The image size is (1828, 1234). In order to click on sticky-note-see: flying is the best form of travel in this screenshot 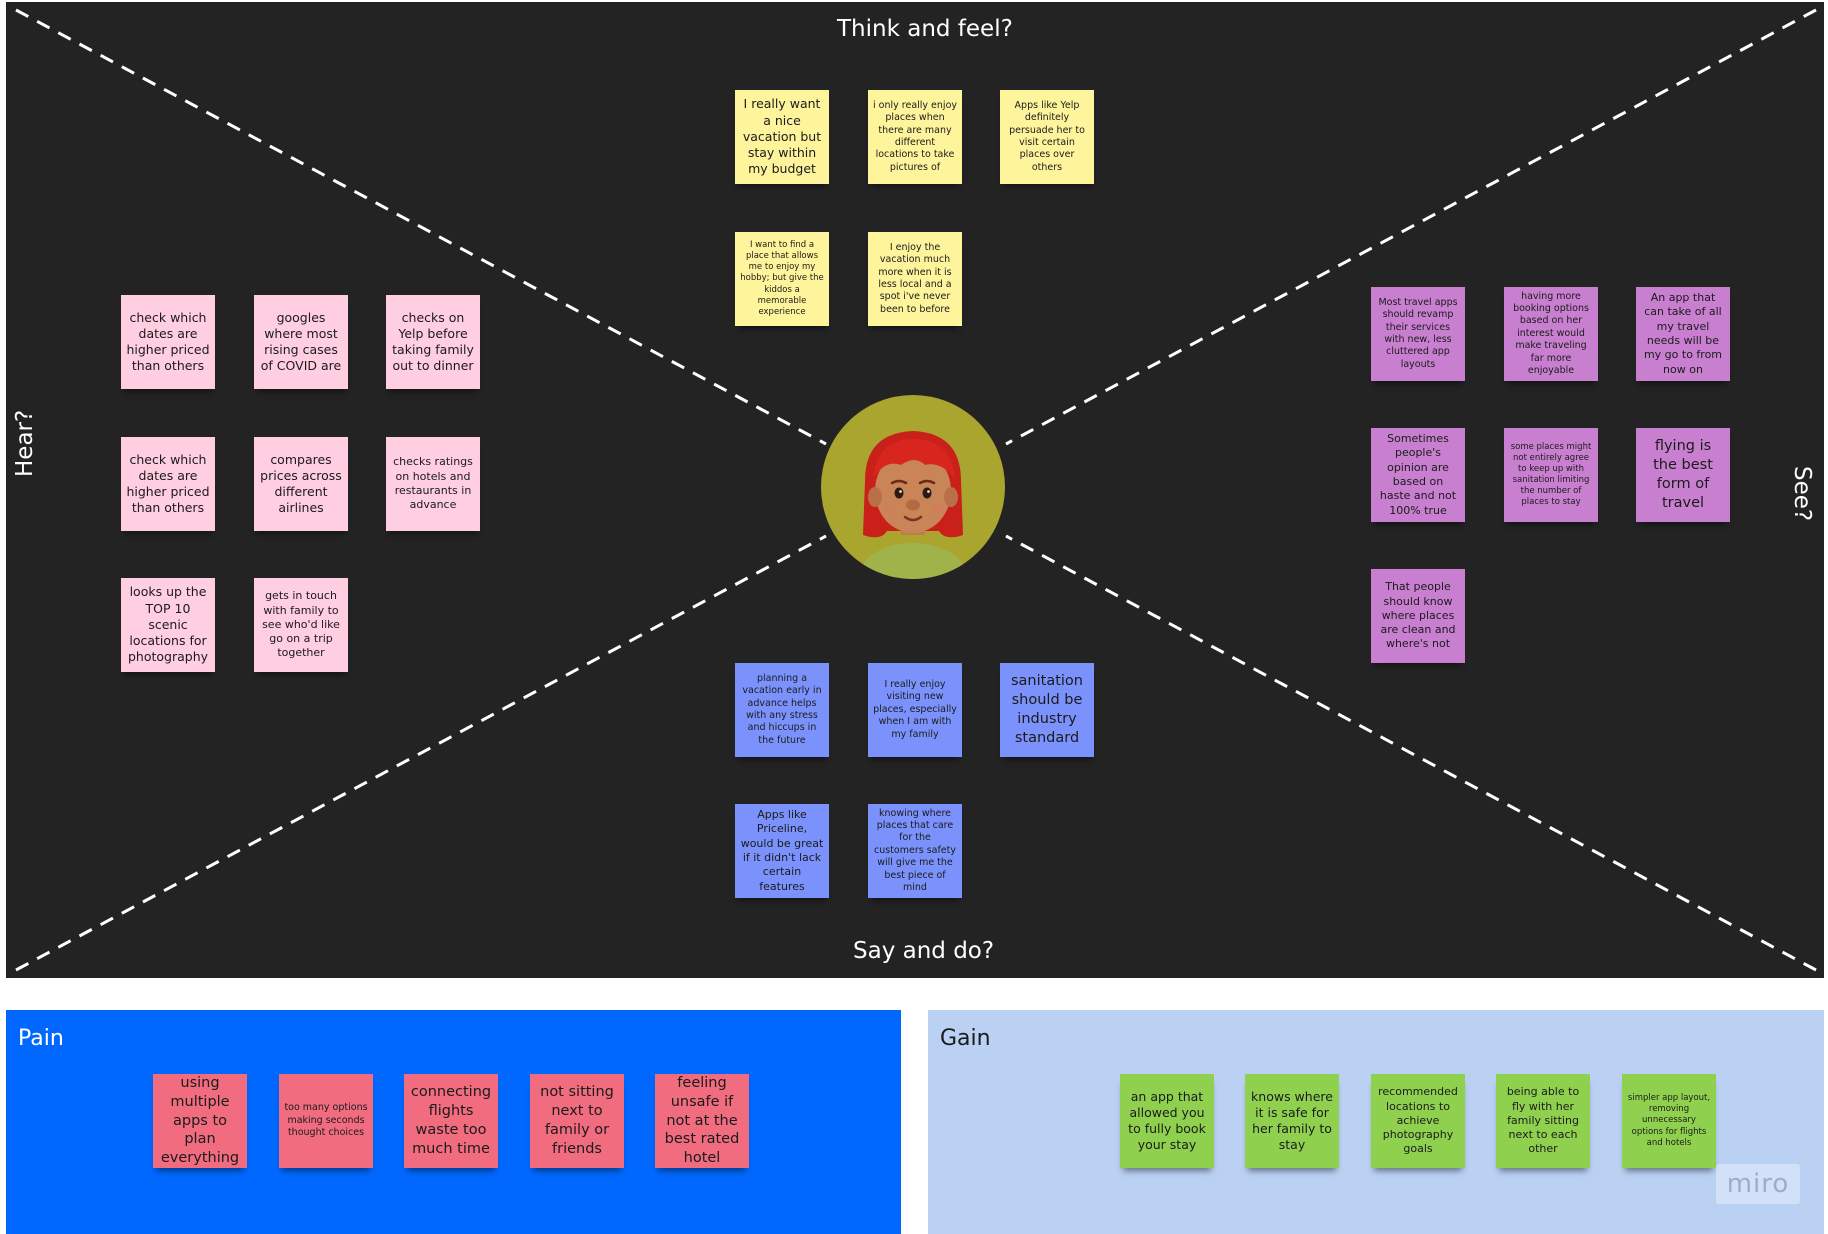, I will do `click(1683, 475)`.